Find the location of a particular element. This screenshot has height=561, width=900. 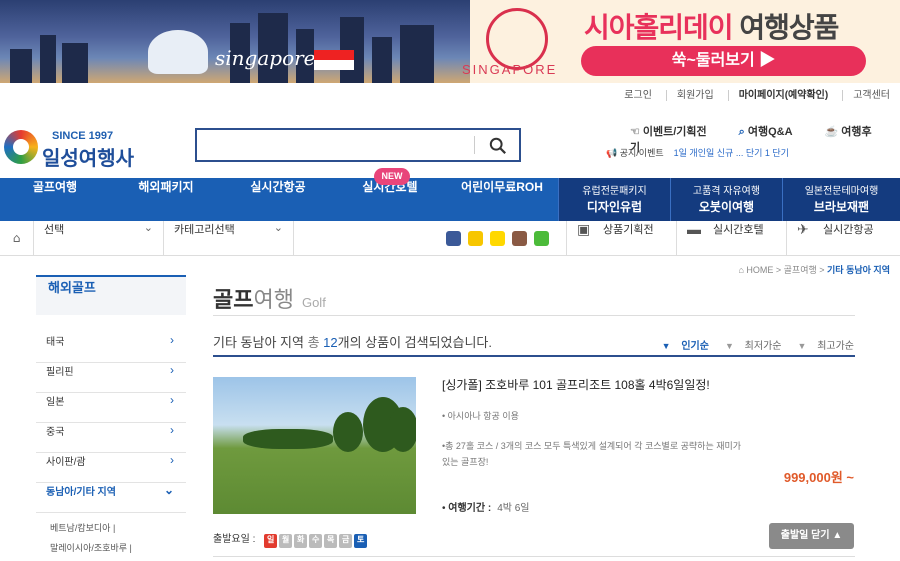

title-divider is located at coordinates (534, 315).